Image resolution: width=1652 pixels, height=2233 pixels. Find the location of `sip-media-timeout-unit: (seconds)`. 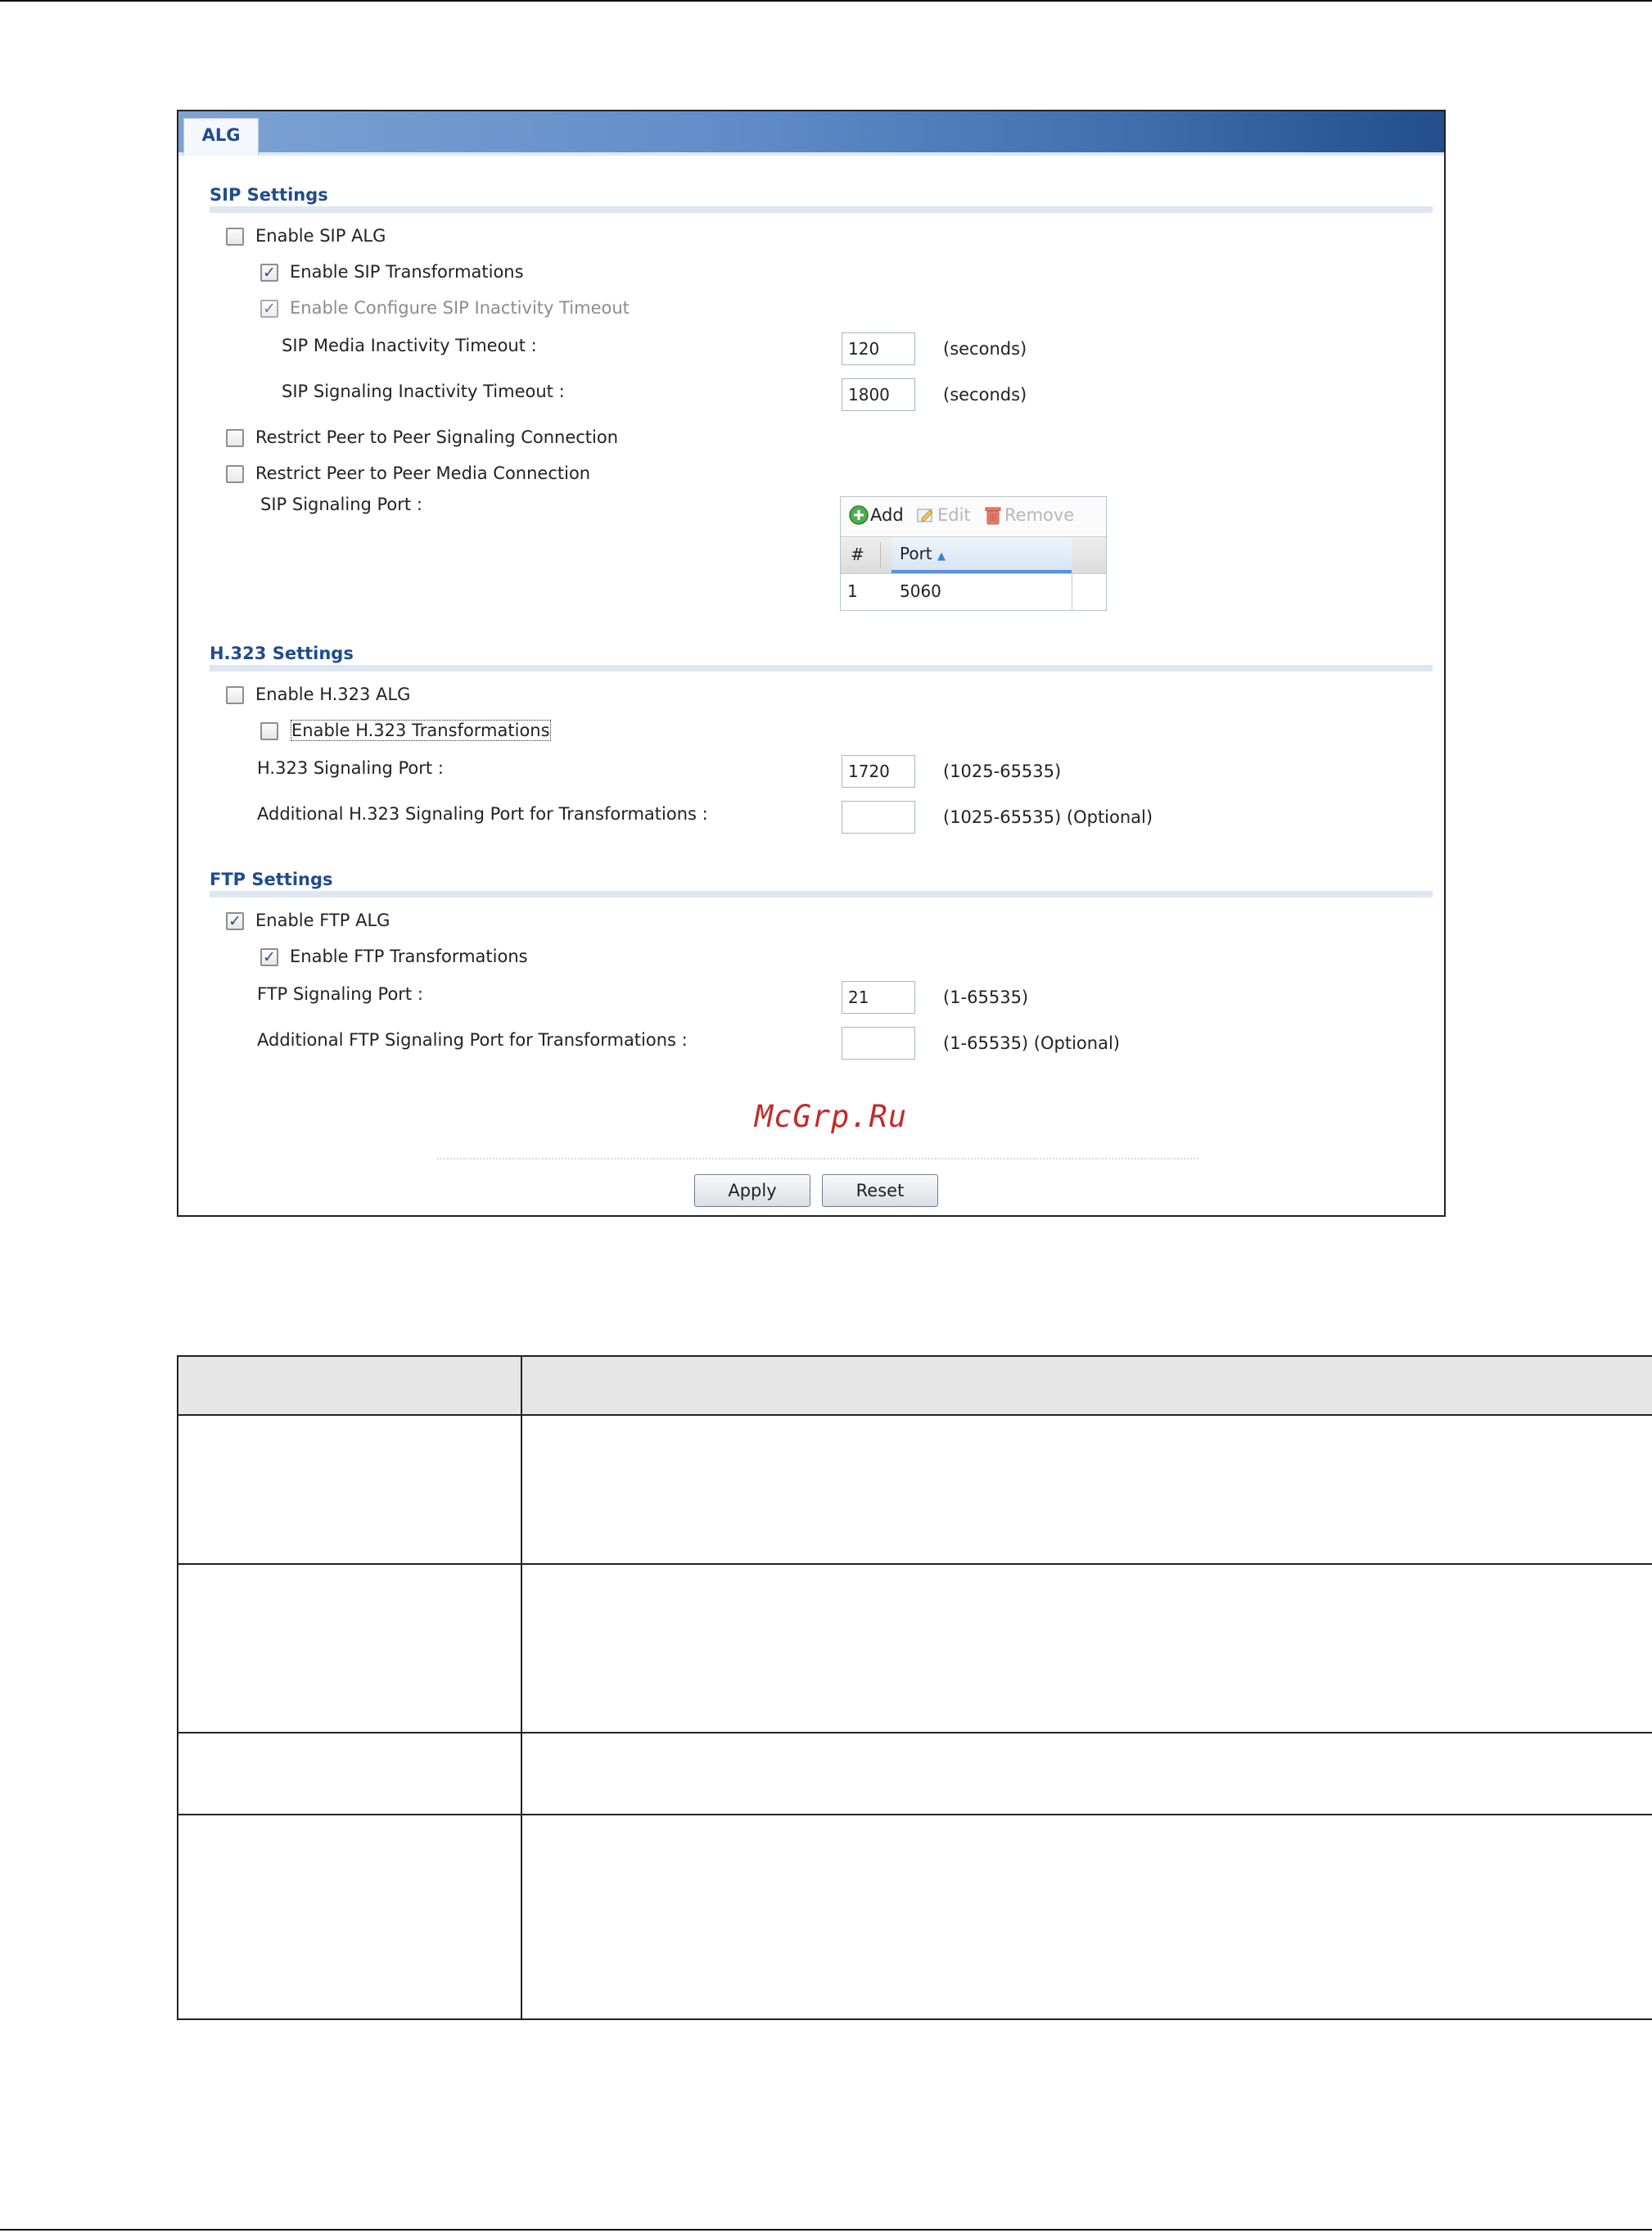

sip-media-timeout-unit: (seconds) is located at coordinates (985, 349).